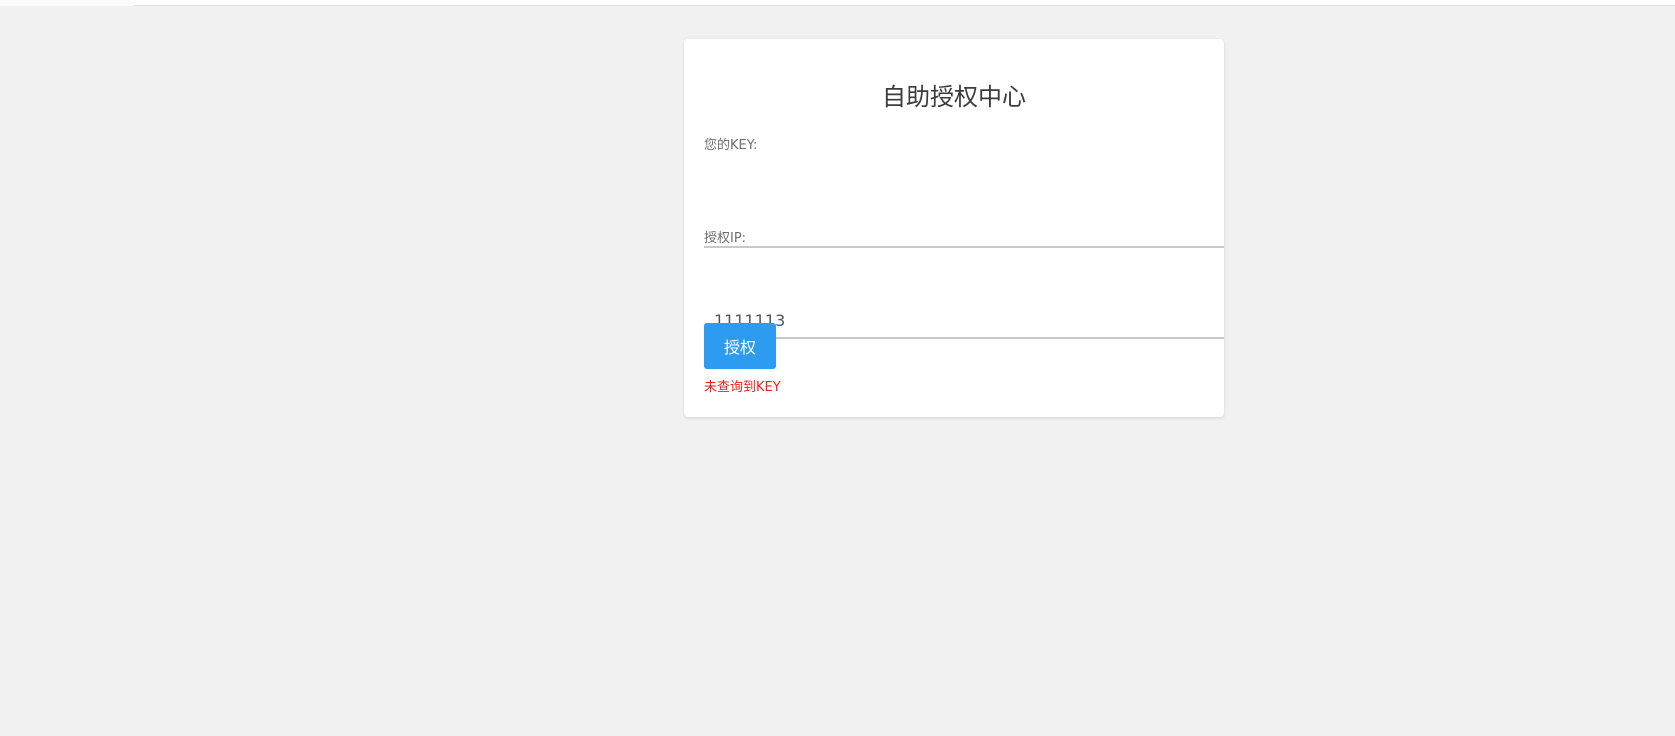 Image resolution: width=1675 pixels, height=736 pixels. I want to click on ip-input, so click(964, 321).